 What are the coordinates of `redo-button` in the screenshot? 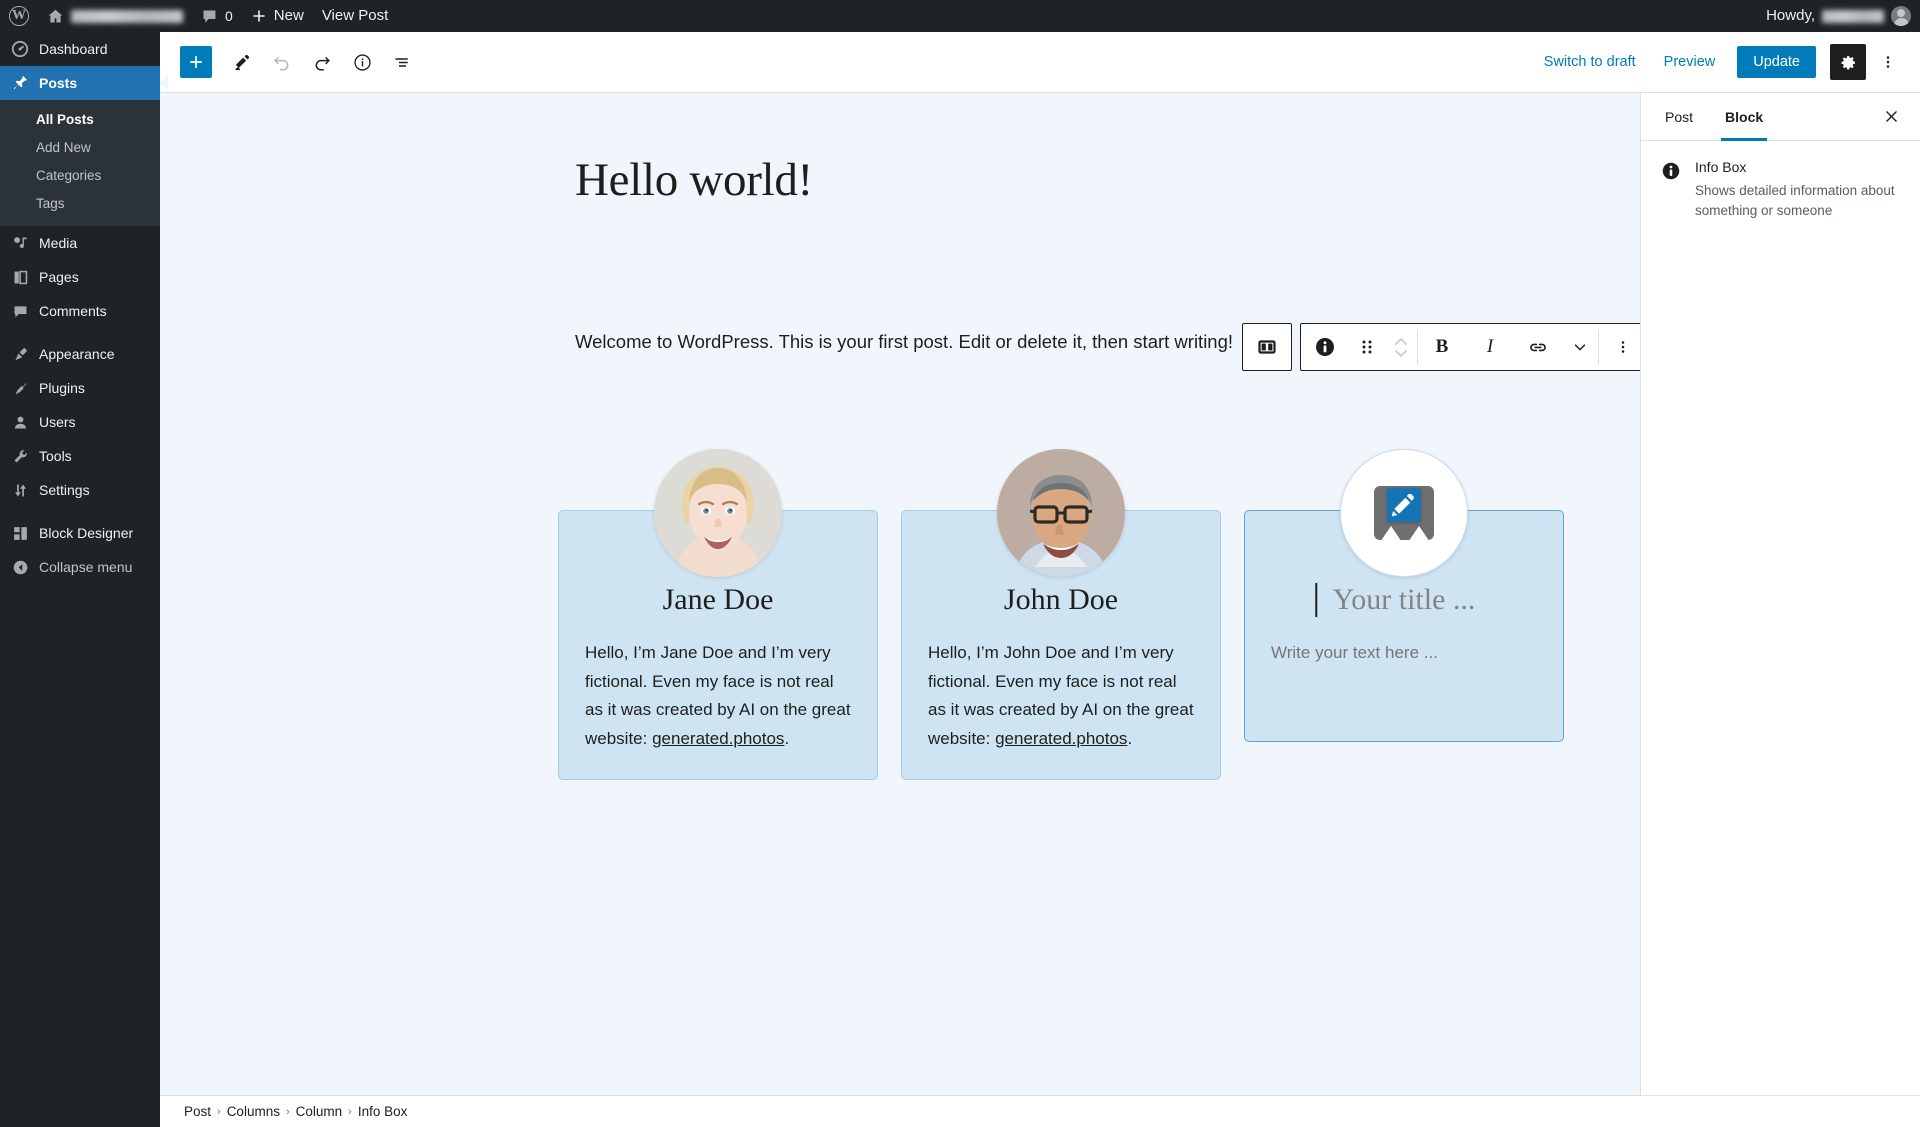 It's located at (322, 62).